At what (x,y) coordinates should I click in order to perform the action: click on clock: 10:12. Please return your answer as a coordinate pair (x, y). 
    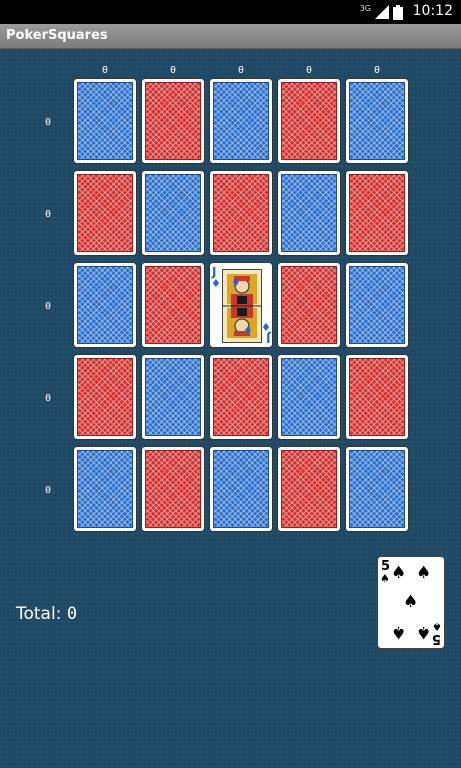
    Looking at the image, I should click on (432, 11).